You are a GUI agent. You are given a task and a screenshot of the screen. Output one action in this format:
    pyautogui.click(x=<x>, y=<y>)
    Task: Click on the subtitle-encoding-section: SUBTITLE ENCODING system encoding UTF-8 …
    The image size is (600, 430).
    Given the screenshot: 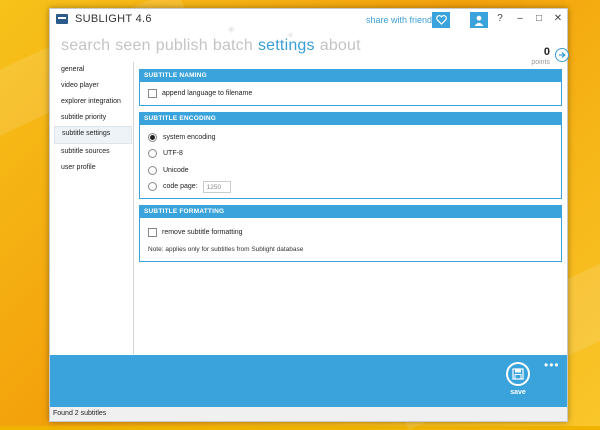 What is the action you would take?
    pyautogui.click(x=350, y=155)
    